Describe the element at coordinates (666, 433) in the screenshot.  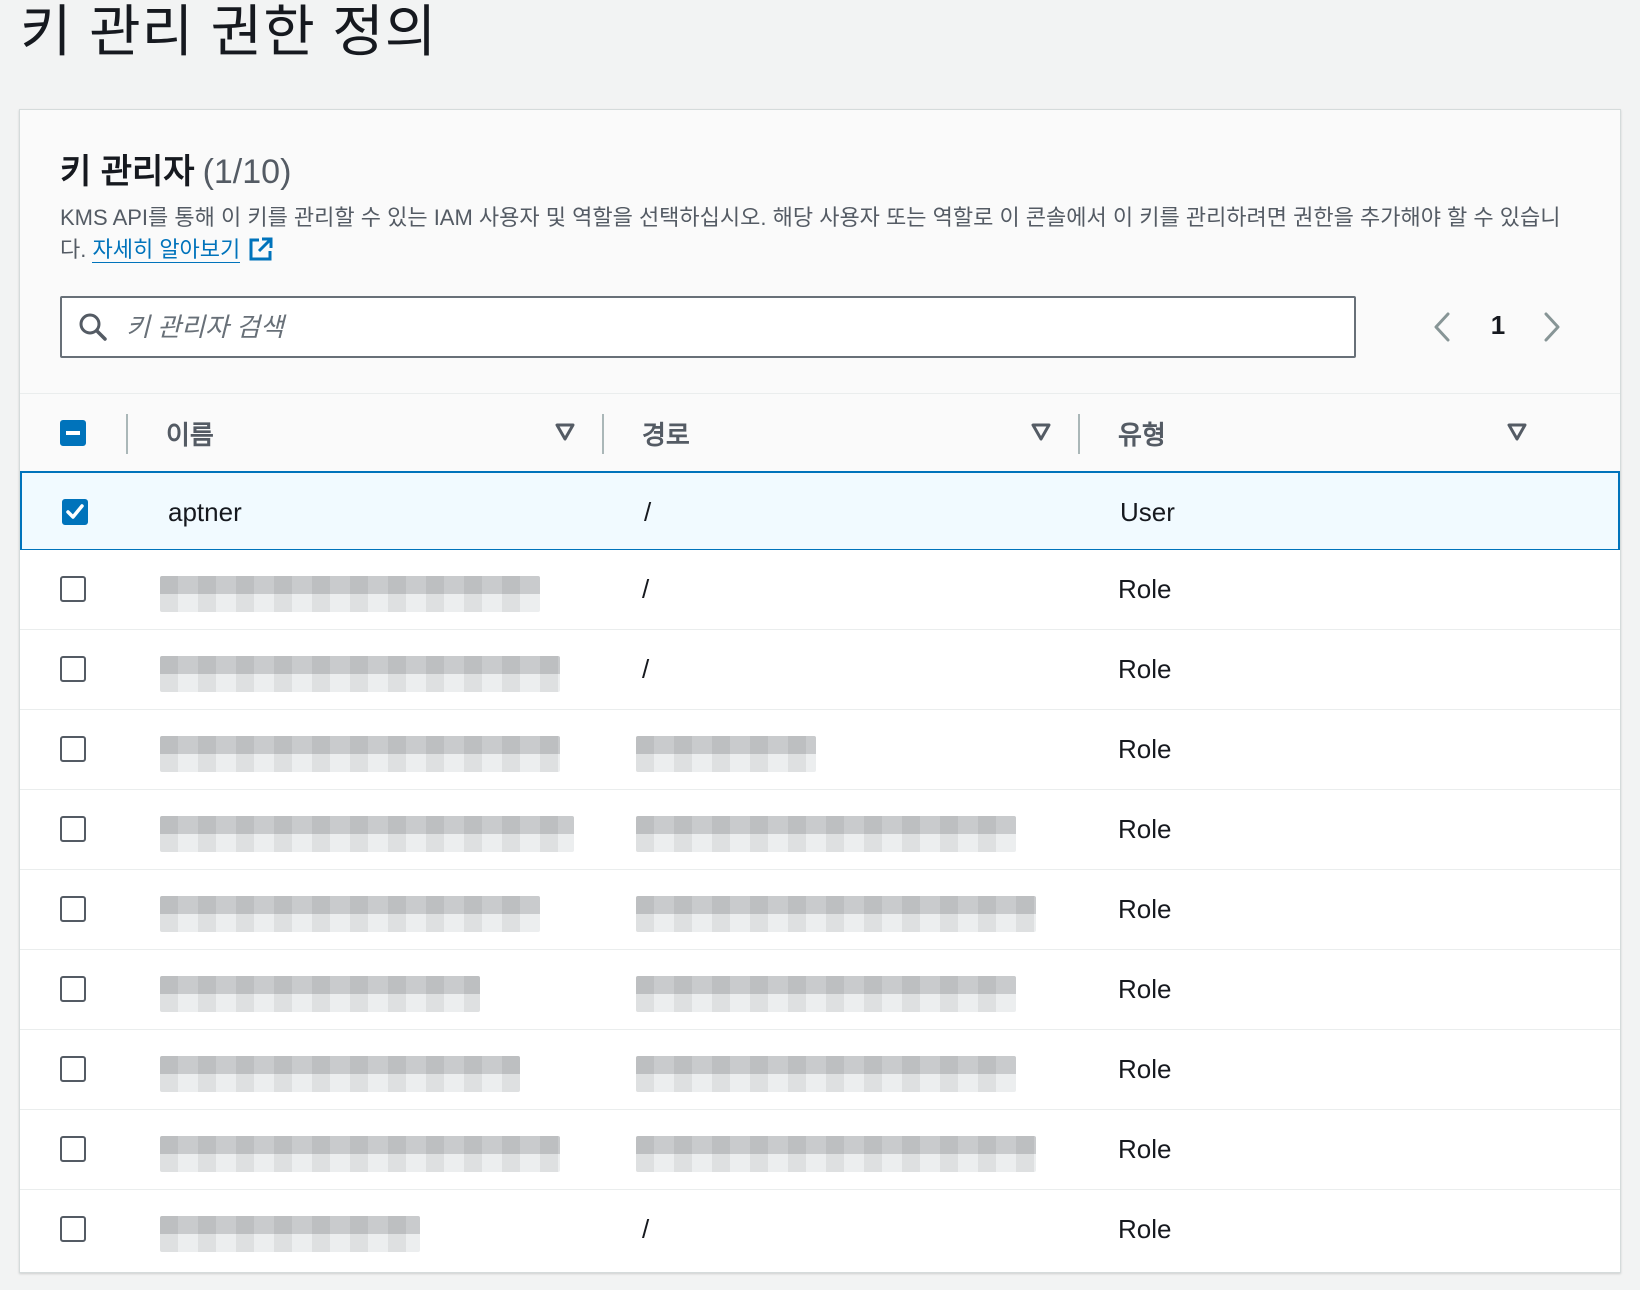
I see `column-header-path: 경로` at that location.